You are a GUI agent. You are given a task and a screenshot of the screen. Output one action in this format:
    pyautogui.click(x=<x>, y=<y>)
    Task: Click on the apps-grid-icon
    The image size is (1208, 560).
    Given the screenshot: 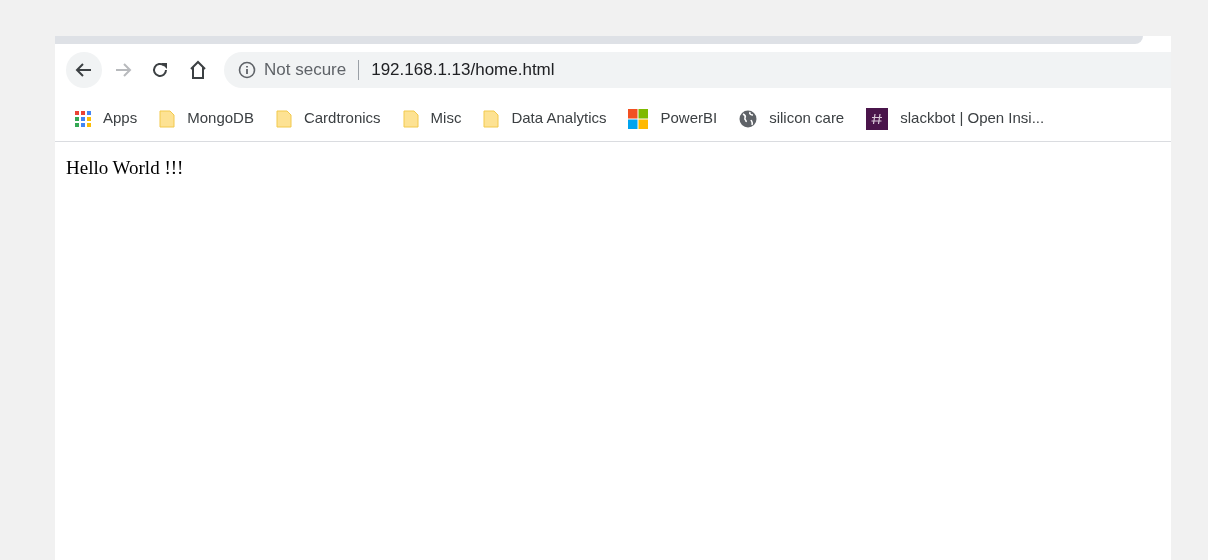 What is the action you would take?
    pyautogui.click(x=83, y=118)
    